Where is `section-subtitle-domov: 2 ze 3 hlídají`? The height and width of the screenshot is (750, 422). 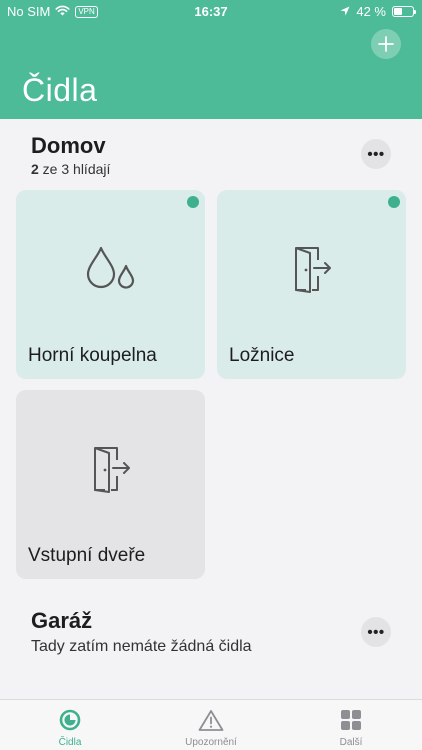 section-subtitle-domov: 2 ze 3 hlídají is located at coordinates (70, 169).